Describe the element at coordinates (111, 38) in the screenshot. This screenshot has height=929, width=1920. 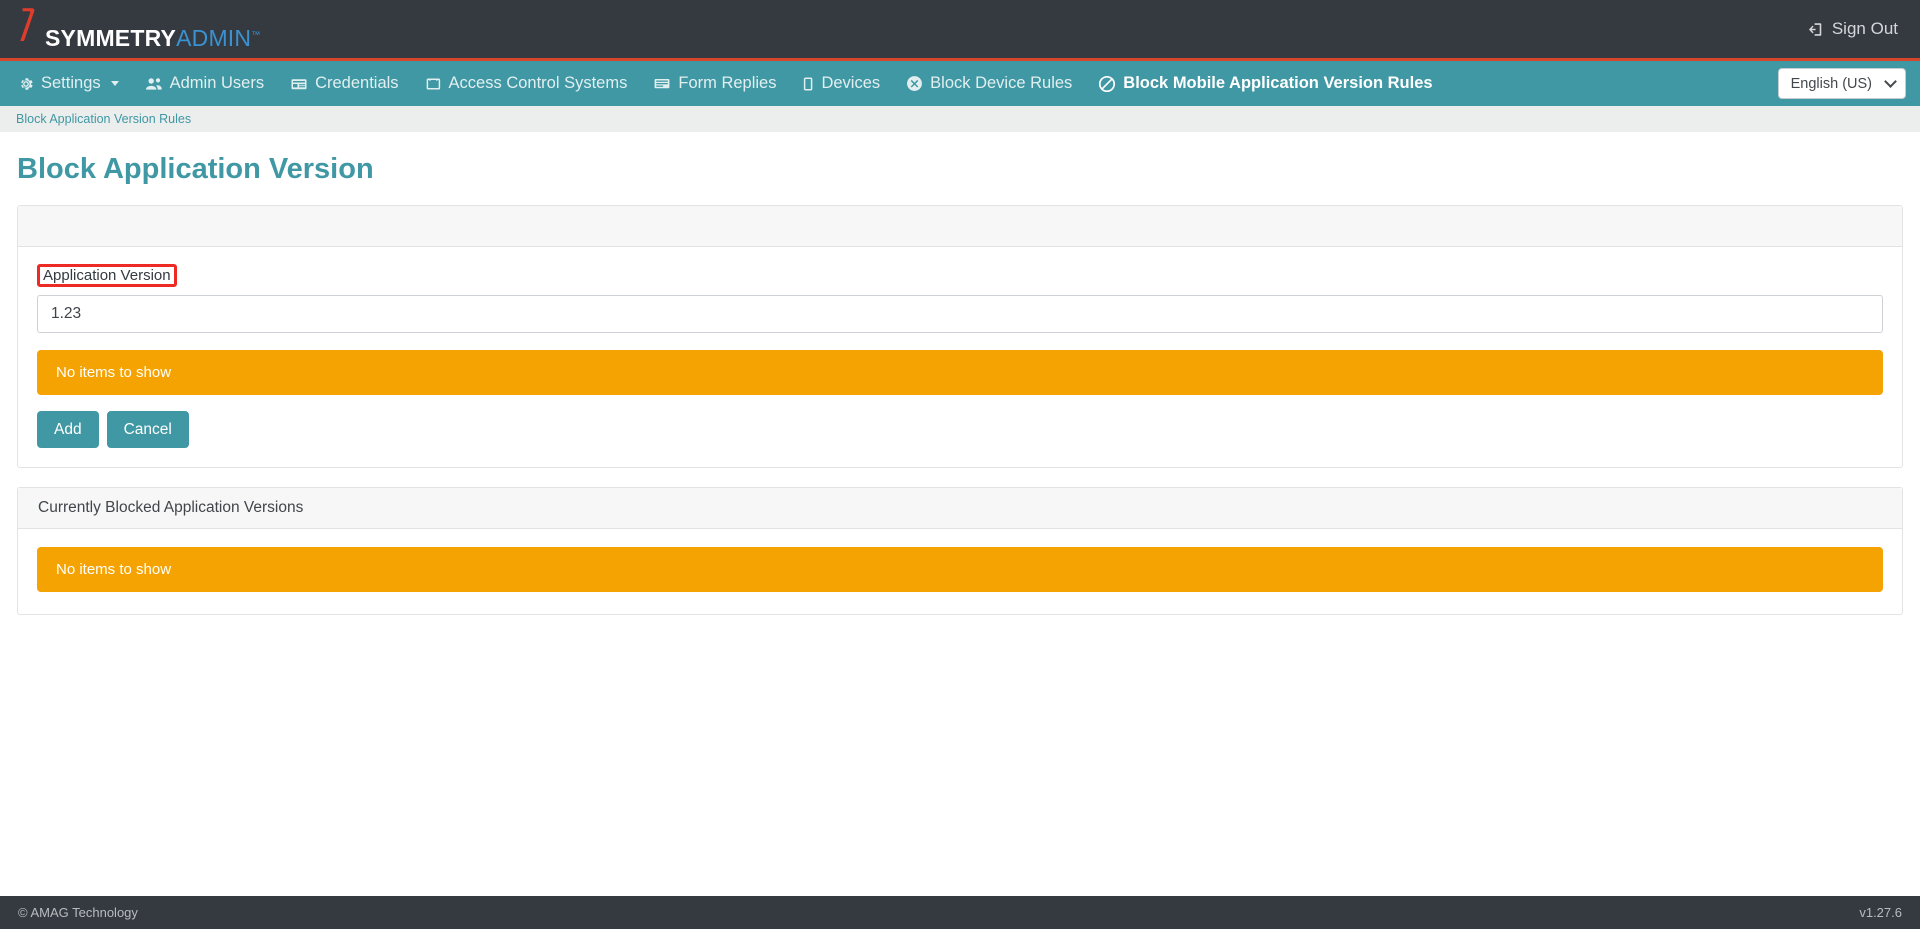
I see `logo-symmetry-text: SYMMETRY` at that location.